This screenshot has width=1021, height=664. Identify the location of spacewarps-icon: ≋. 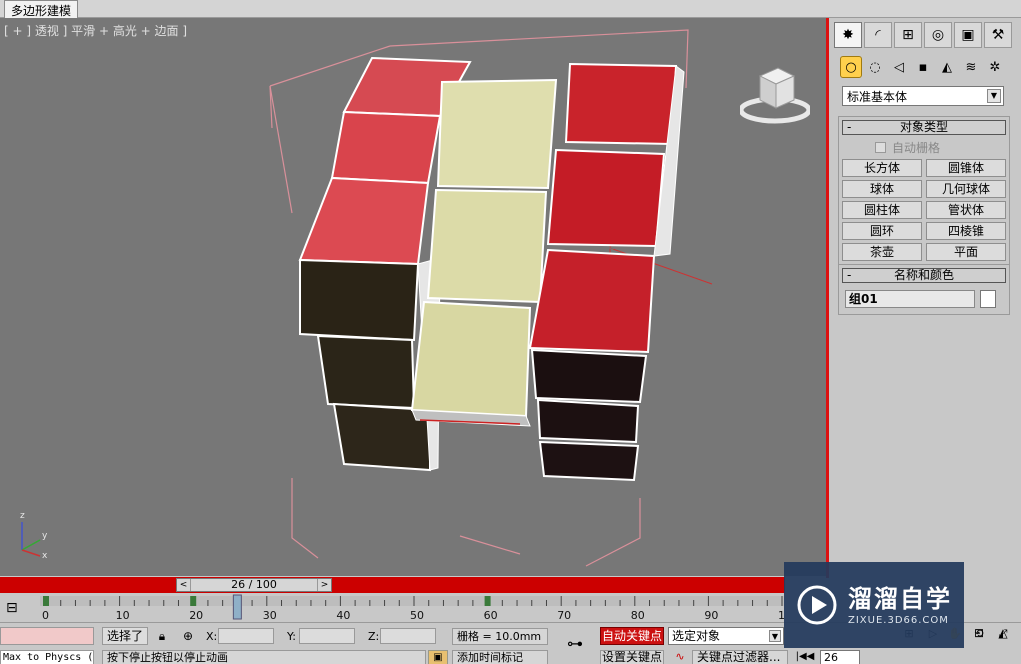
(971, 67).